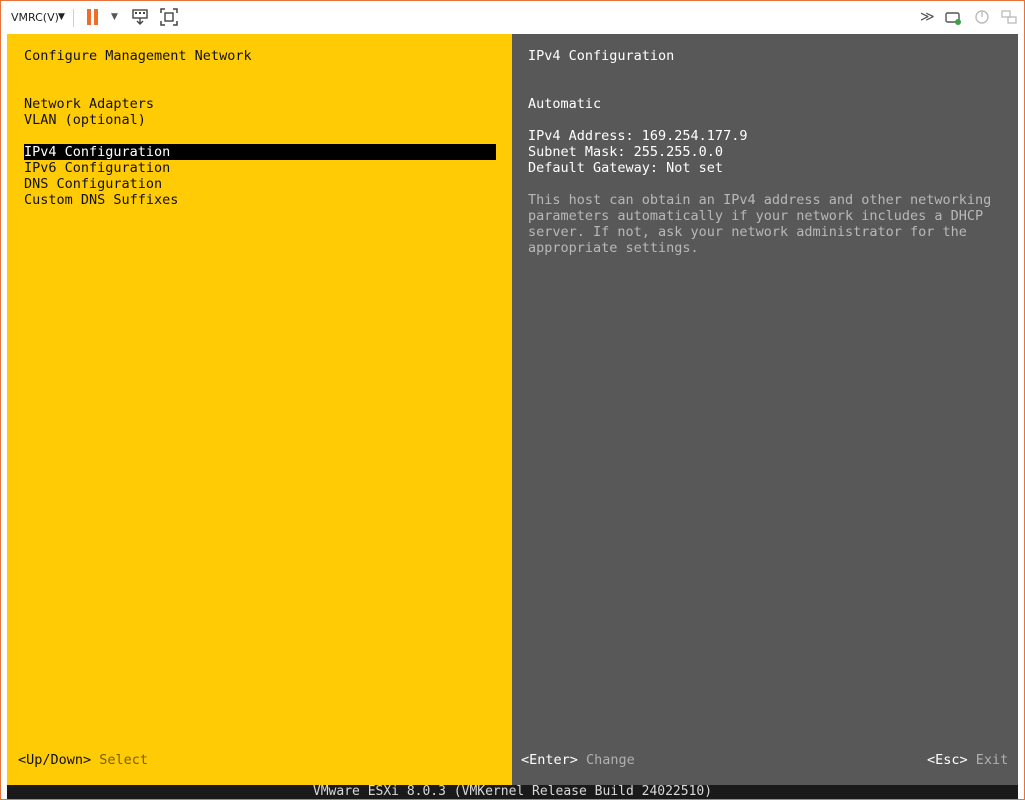  What do you see at coordinates (97, 168) in the screenshot?
I see `menu-item-ipv6-configuration: IPv6 Configuration` at bounding box center [97, 168].